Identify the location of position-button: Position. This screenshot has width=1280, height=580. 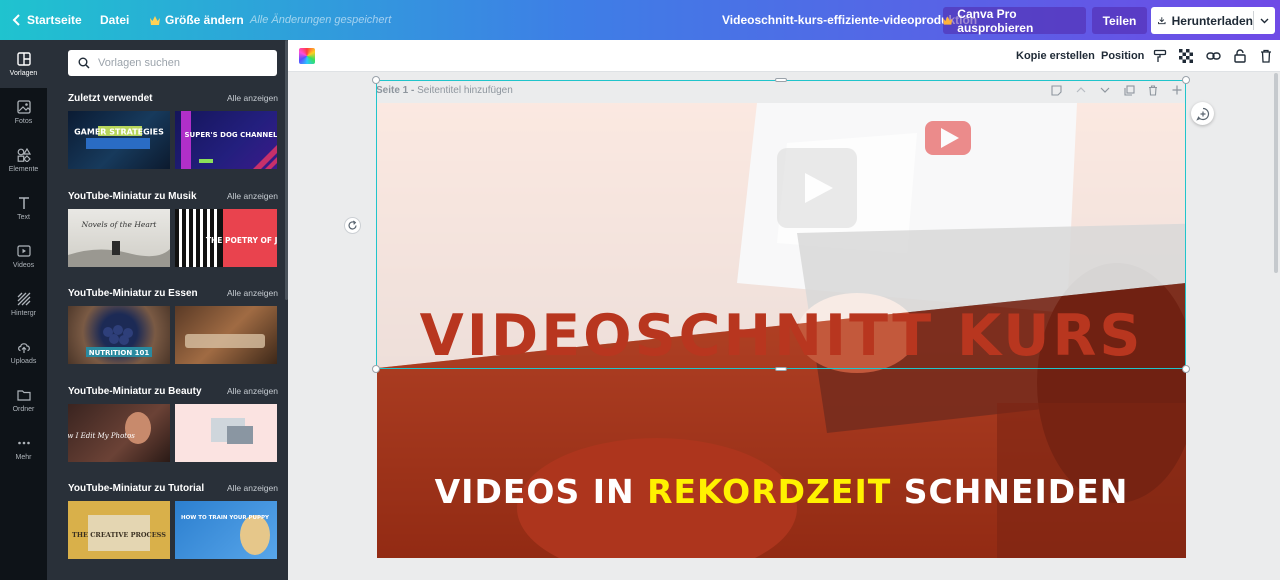
(1122, 56).